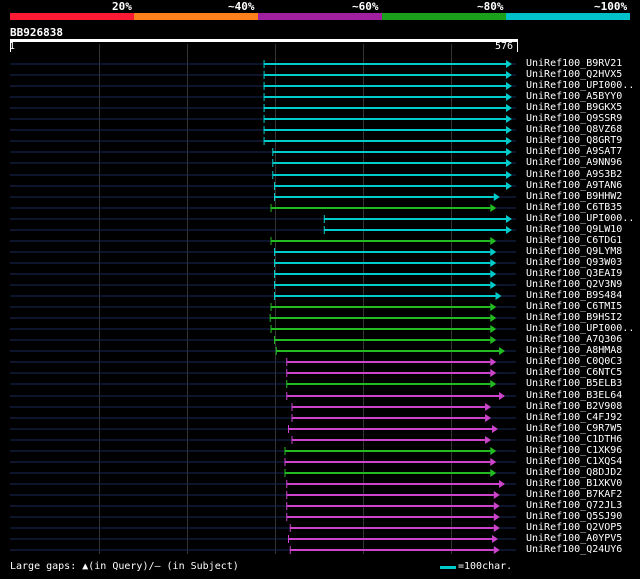  What do you see at coordinates (574, 185) in the screenshot?
I see `hit-label: UniRef100_A9TAN6` at bounding box center [574, 185].